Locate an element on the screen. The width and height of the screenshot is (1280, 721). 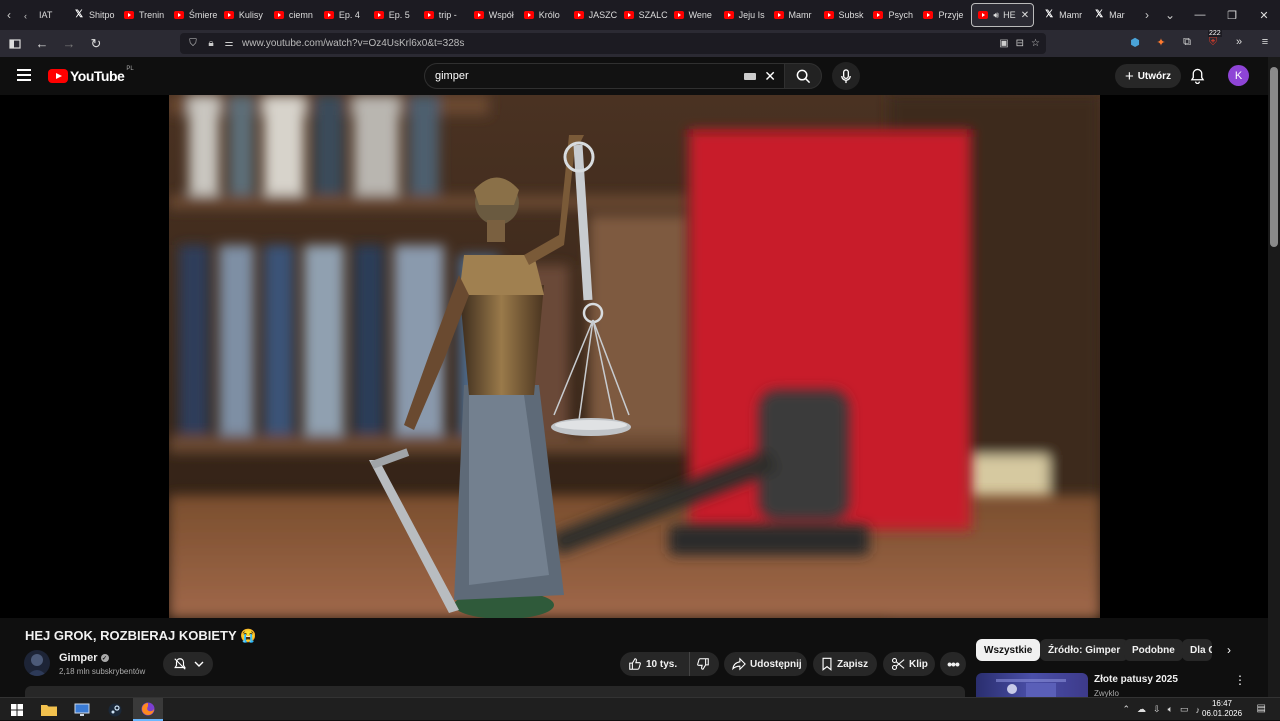
save-button: Zapisz is located at coordinates (845, 664).